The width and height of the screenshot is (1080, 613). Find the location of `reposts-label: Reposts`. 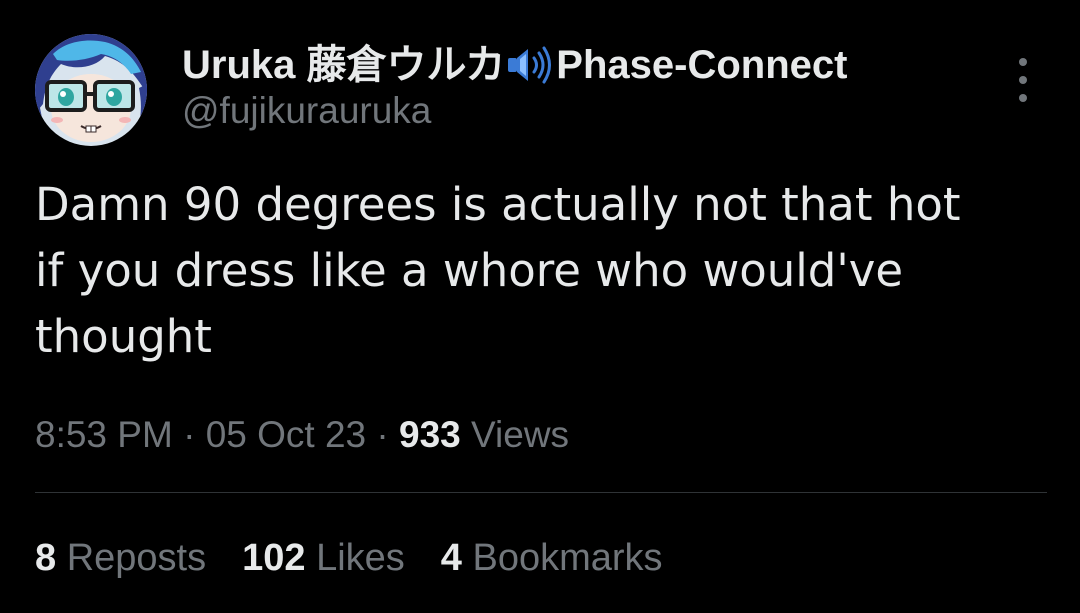

reposts-label: Reposts is located at coordinates (131, 558).